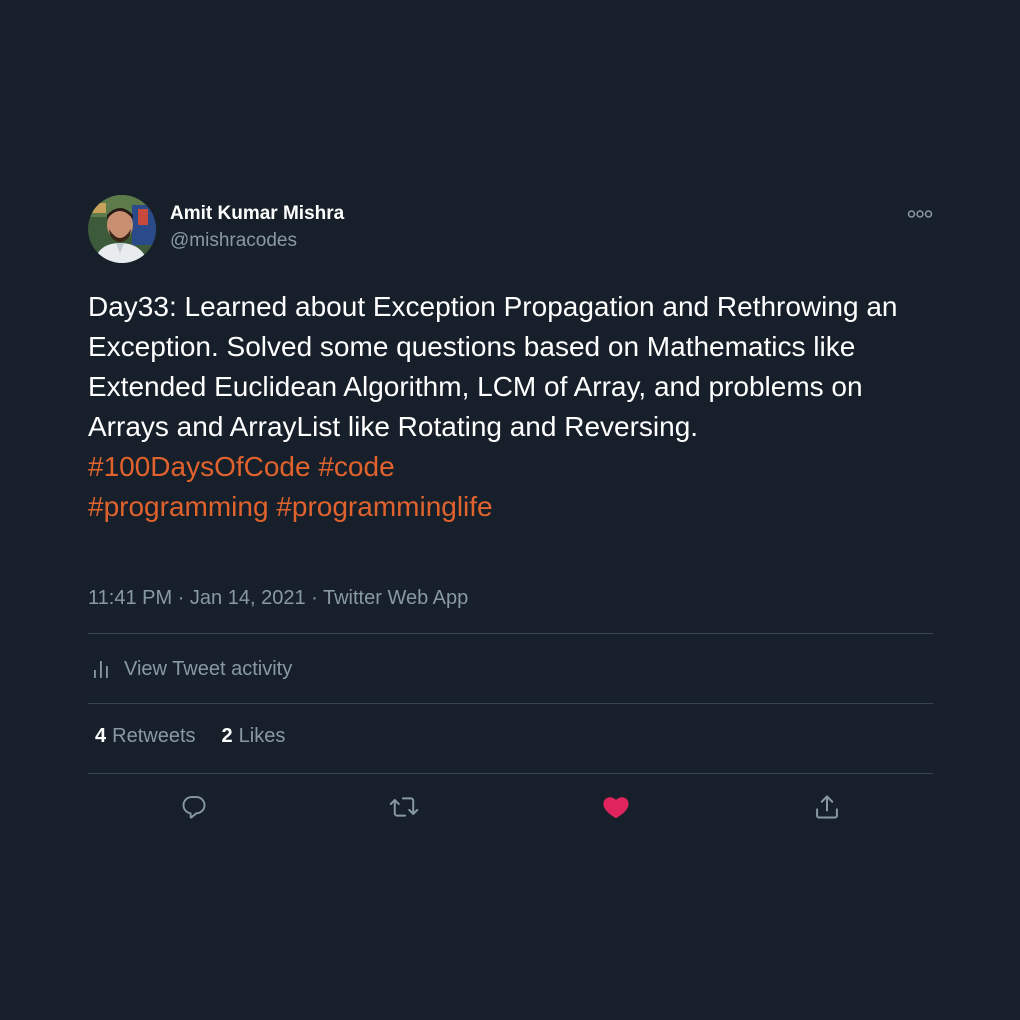 The height and width of the screenshot is (1020, 1020). What do you see at coordinates (101, 736) in the screenshot?
I see `retweets-count: 4` at bounding box center [101, 736].